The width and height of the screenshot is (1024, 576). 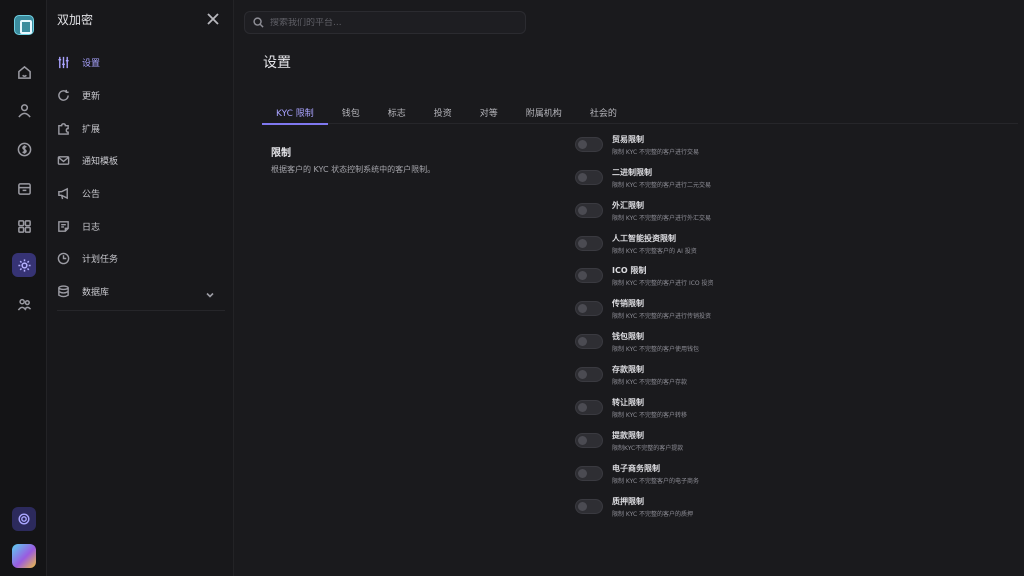 I want to click on clock-icon, so click(x=63, y=258).